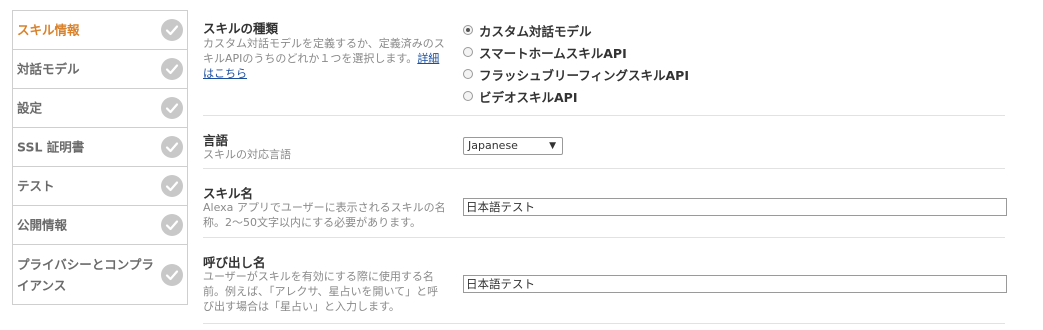  Describe the element at coordinates (100, 30) in the screenshot. I see `sidebar-item-skill-info: スキル情報` at that location.